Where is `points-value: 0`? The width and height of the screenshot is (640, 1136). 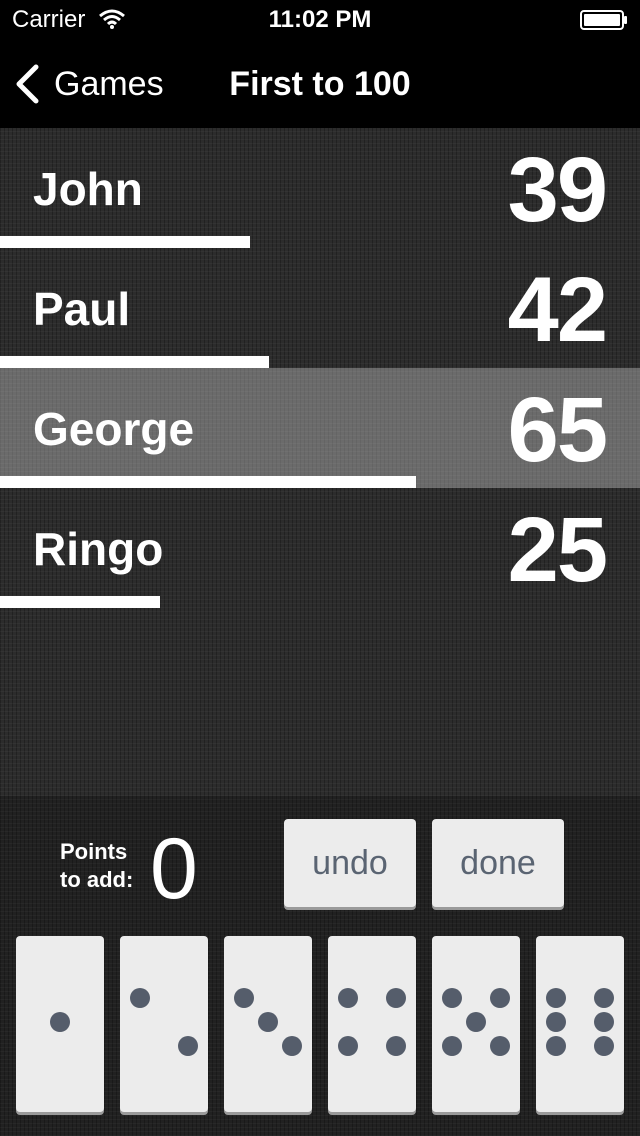
points-value: 0 is located at coordinates (174, 869).